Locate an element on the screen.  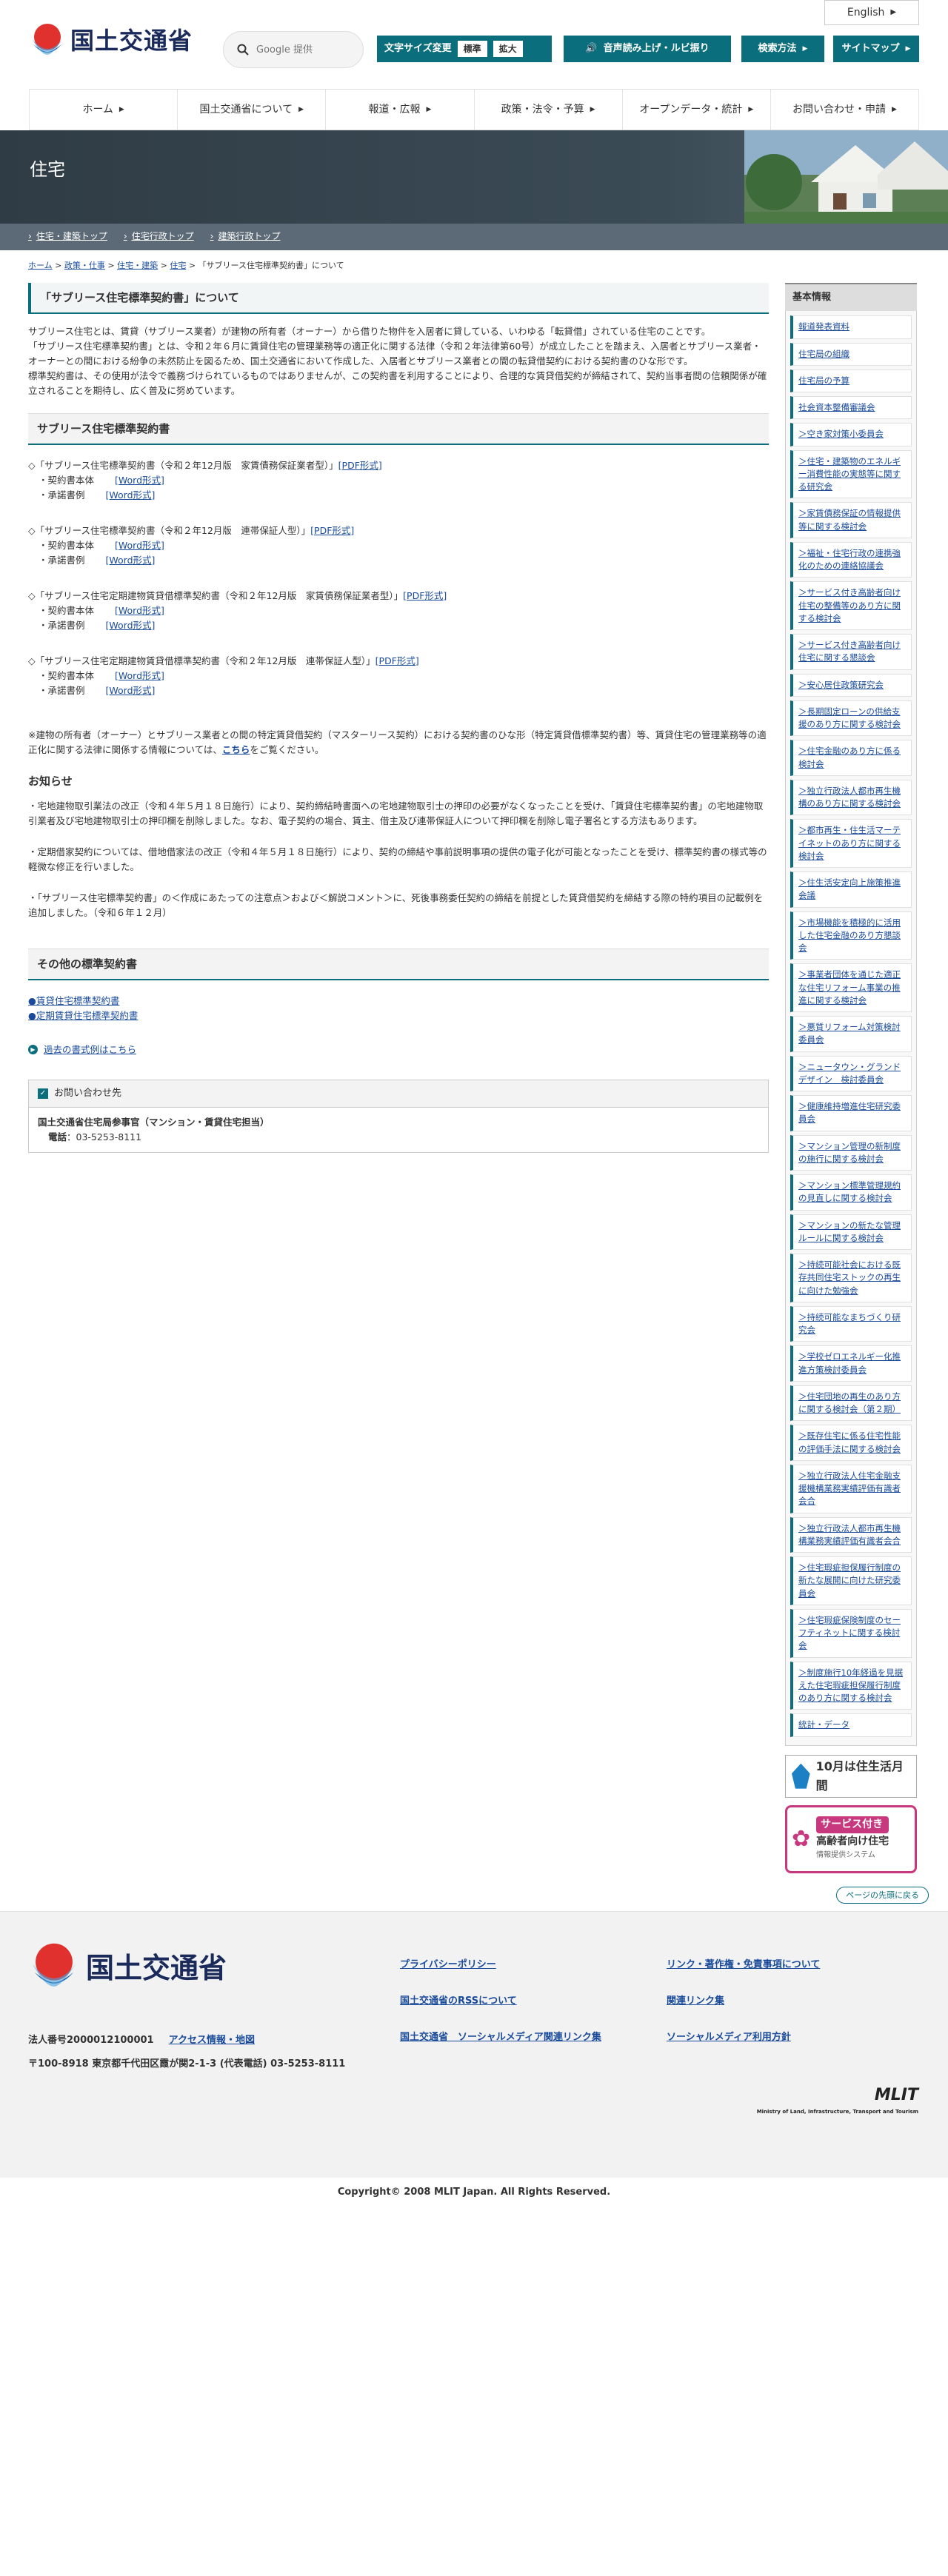
sidebar-item: ＞長期固定ローンの供給支援のあり方に関する検討会 is located at coordinates (851, 718).